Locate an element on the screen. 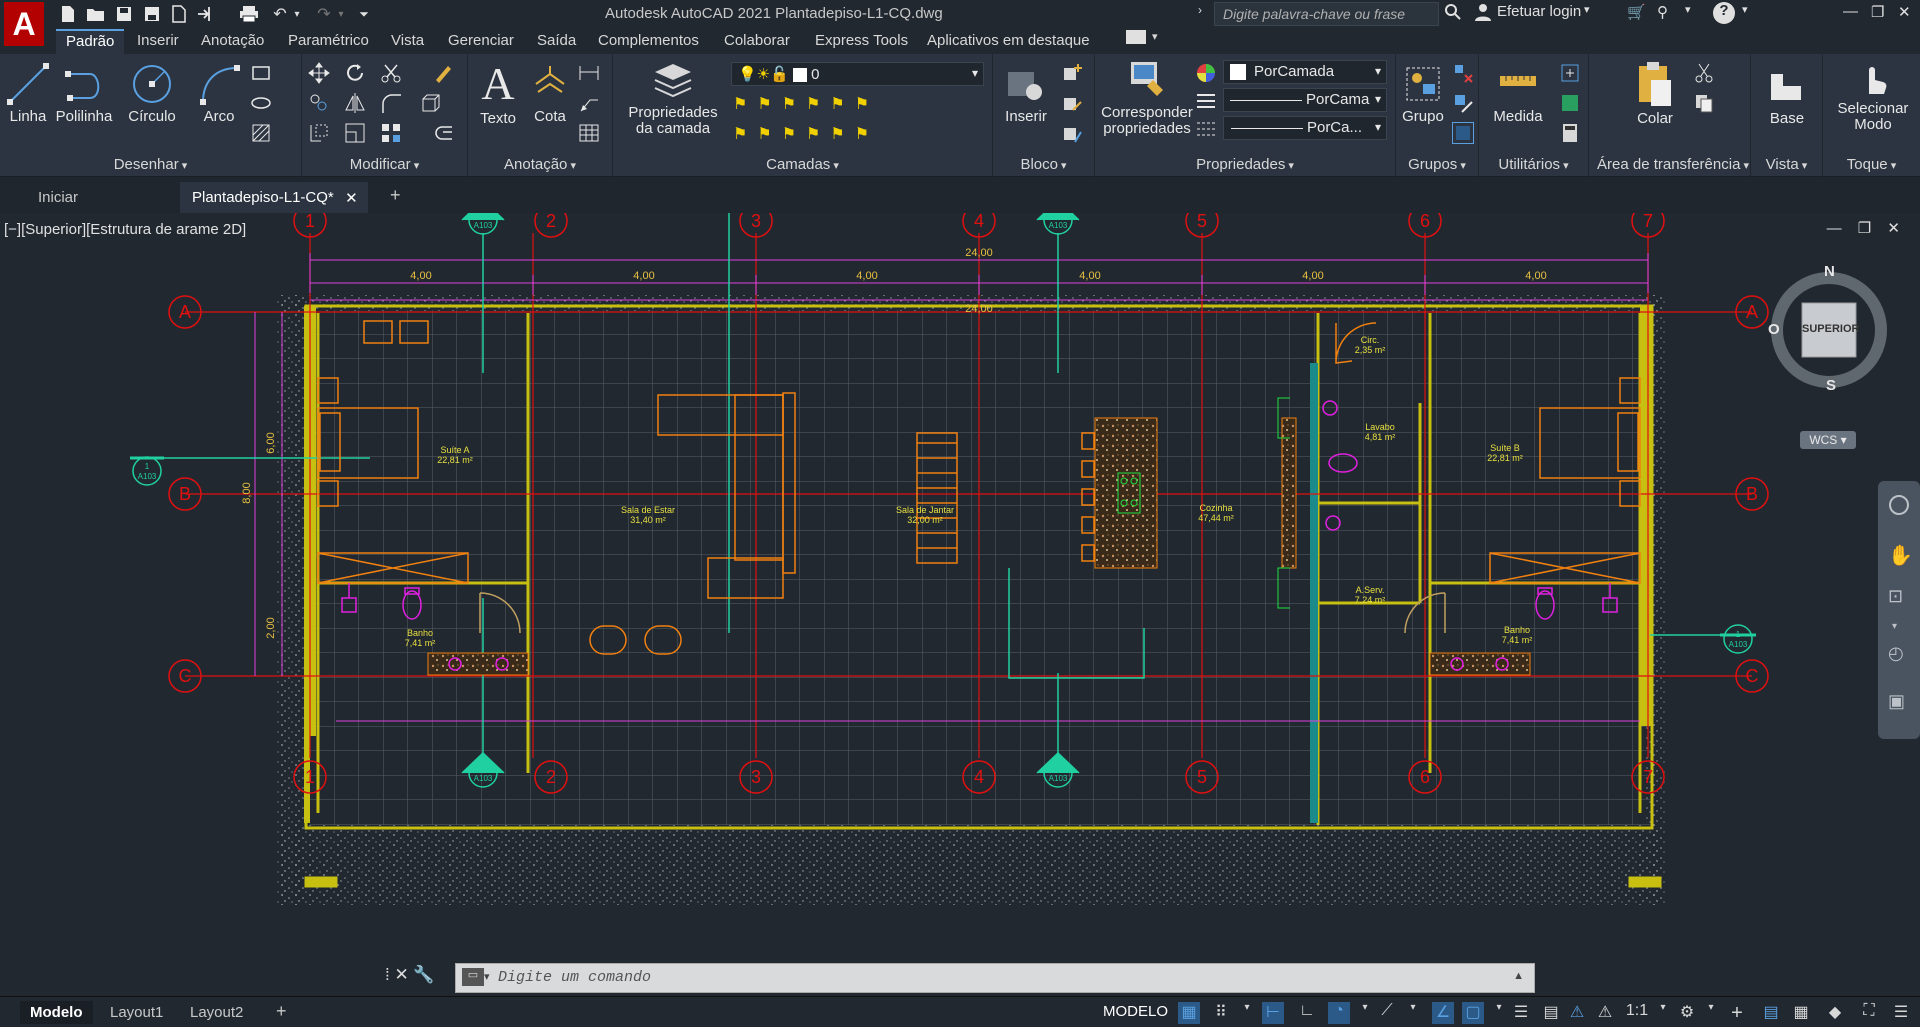  minimize-icon: — is located at coordinates (1850, 11).